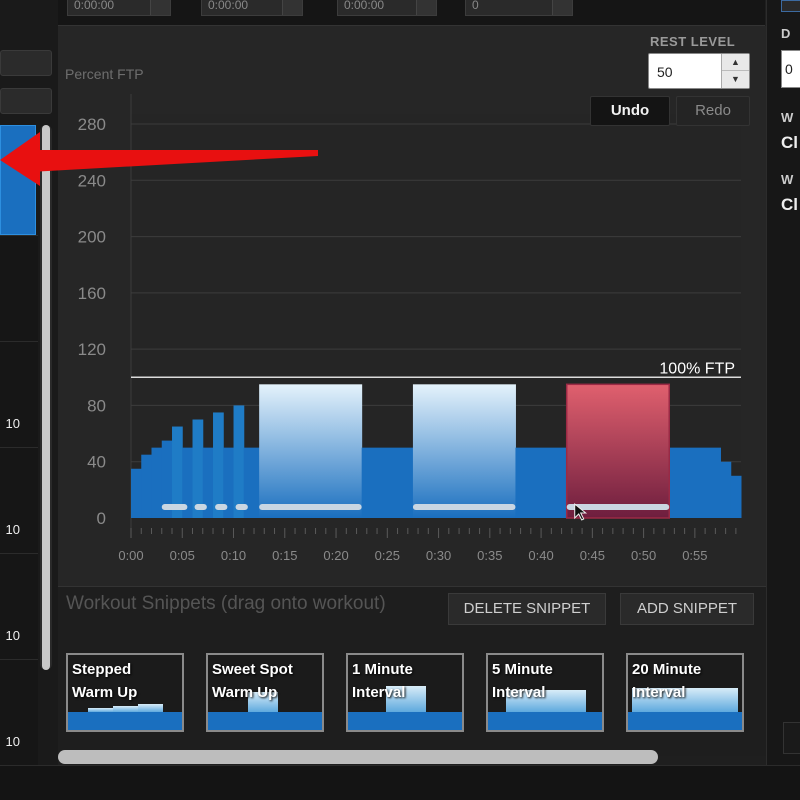 The width and height of the screenshot is (800, 800). What do you see at coordinates (387, 555) in the screenshot?
I see `x-tick-label: 0:25` at bounding box center [387, 555].